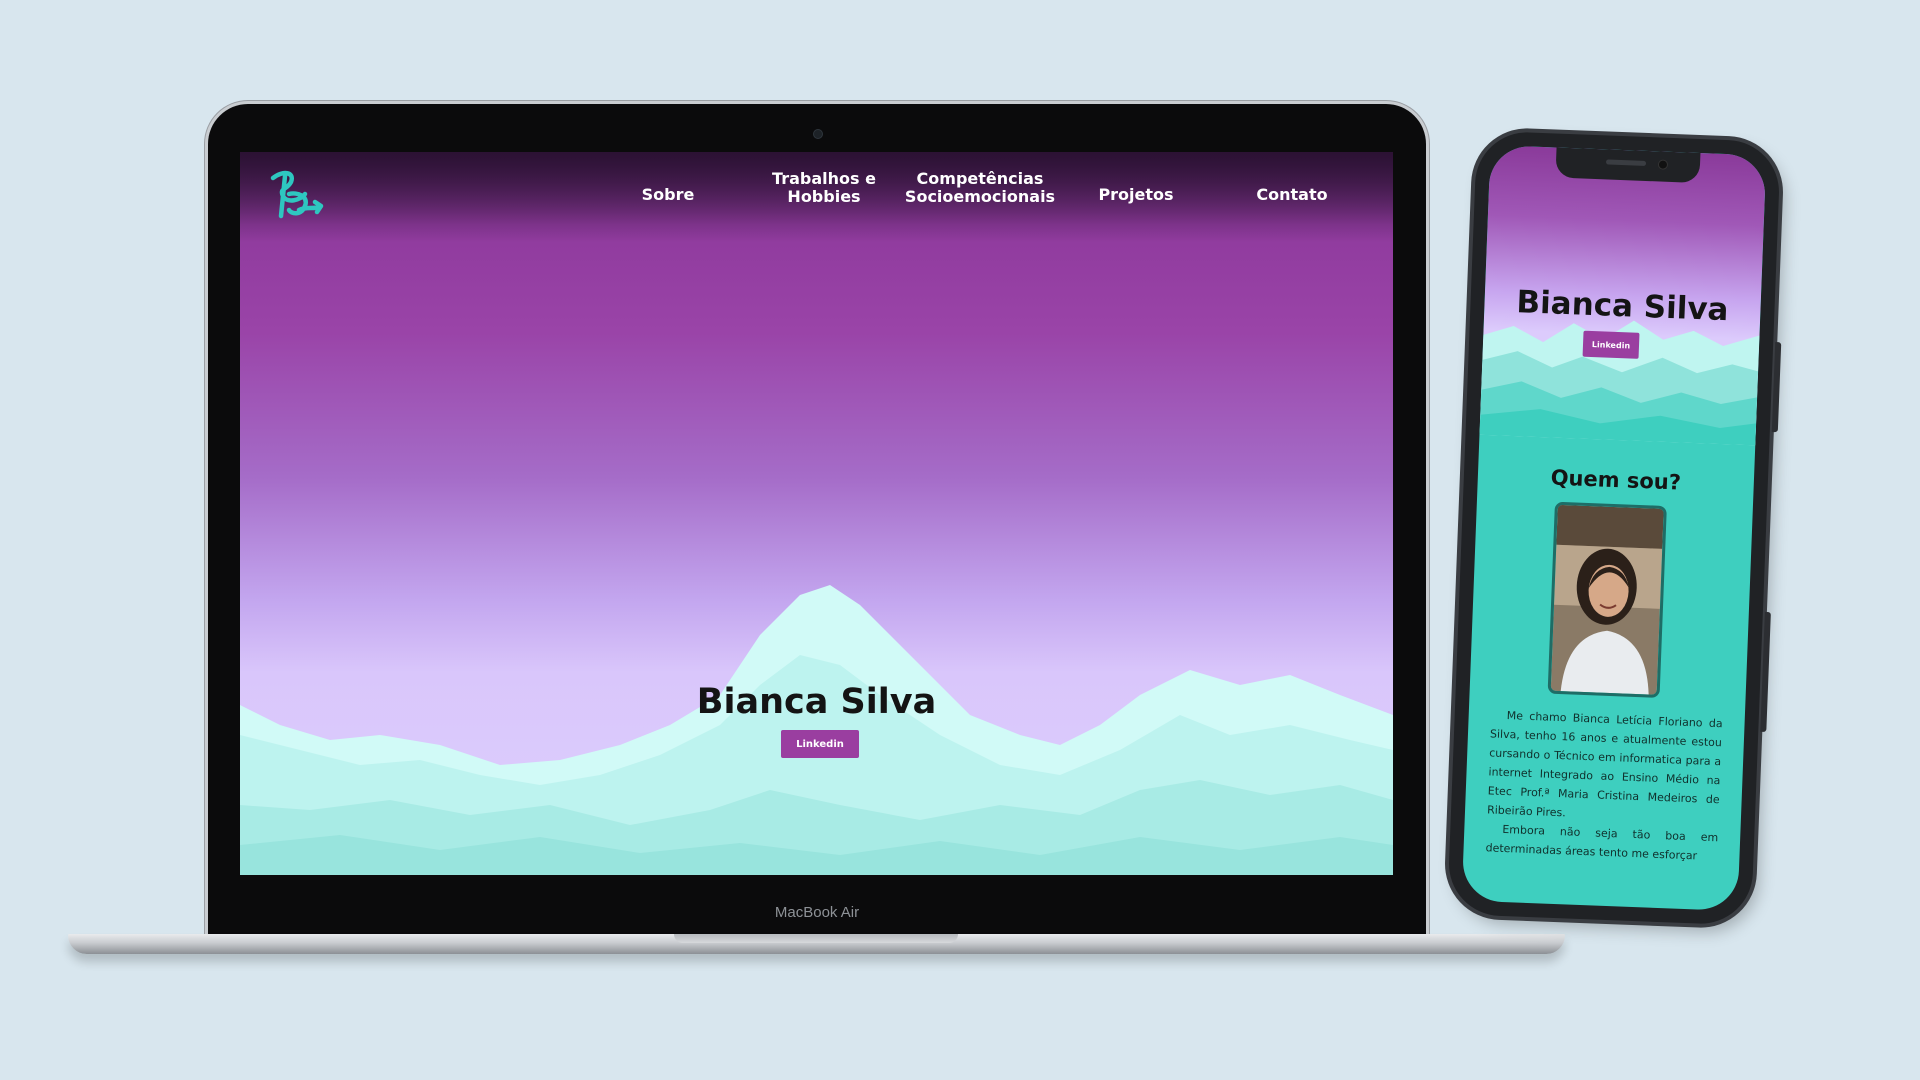 The height and width of the screenshot is (1080, 1920). I want to click on portrait-image, so click(1607, 599).